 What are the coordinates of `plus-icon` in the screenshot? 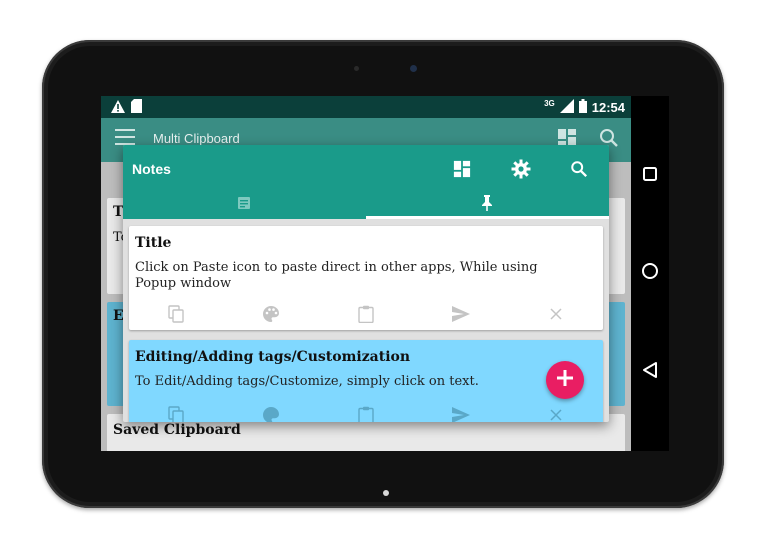 It's located at (565, 380).